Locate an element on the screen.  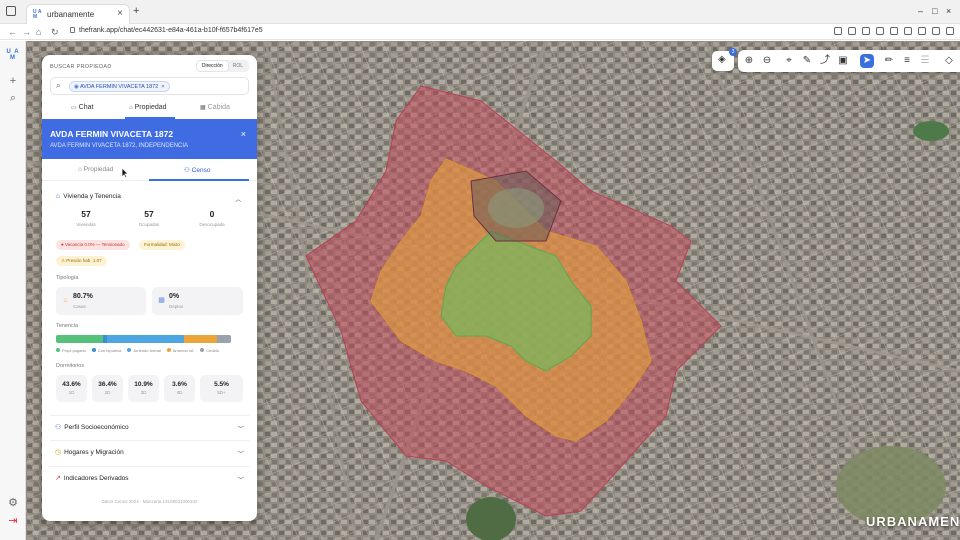
subtab-propiedad-label: Propiedad is located at coordinates (98, 169).